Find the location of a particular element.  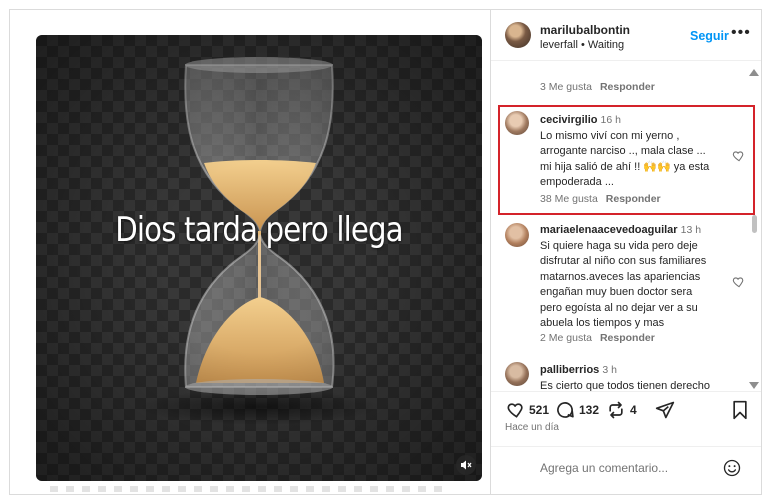

comment-time: 13 h is located at coordinates (691, 230).